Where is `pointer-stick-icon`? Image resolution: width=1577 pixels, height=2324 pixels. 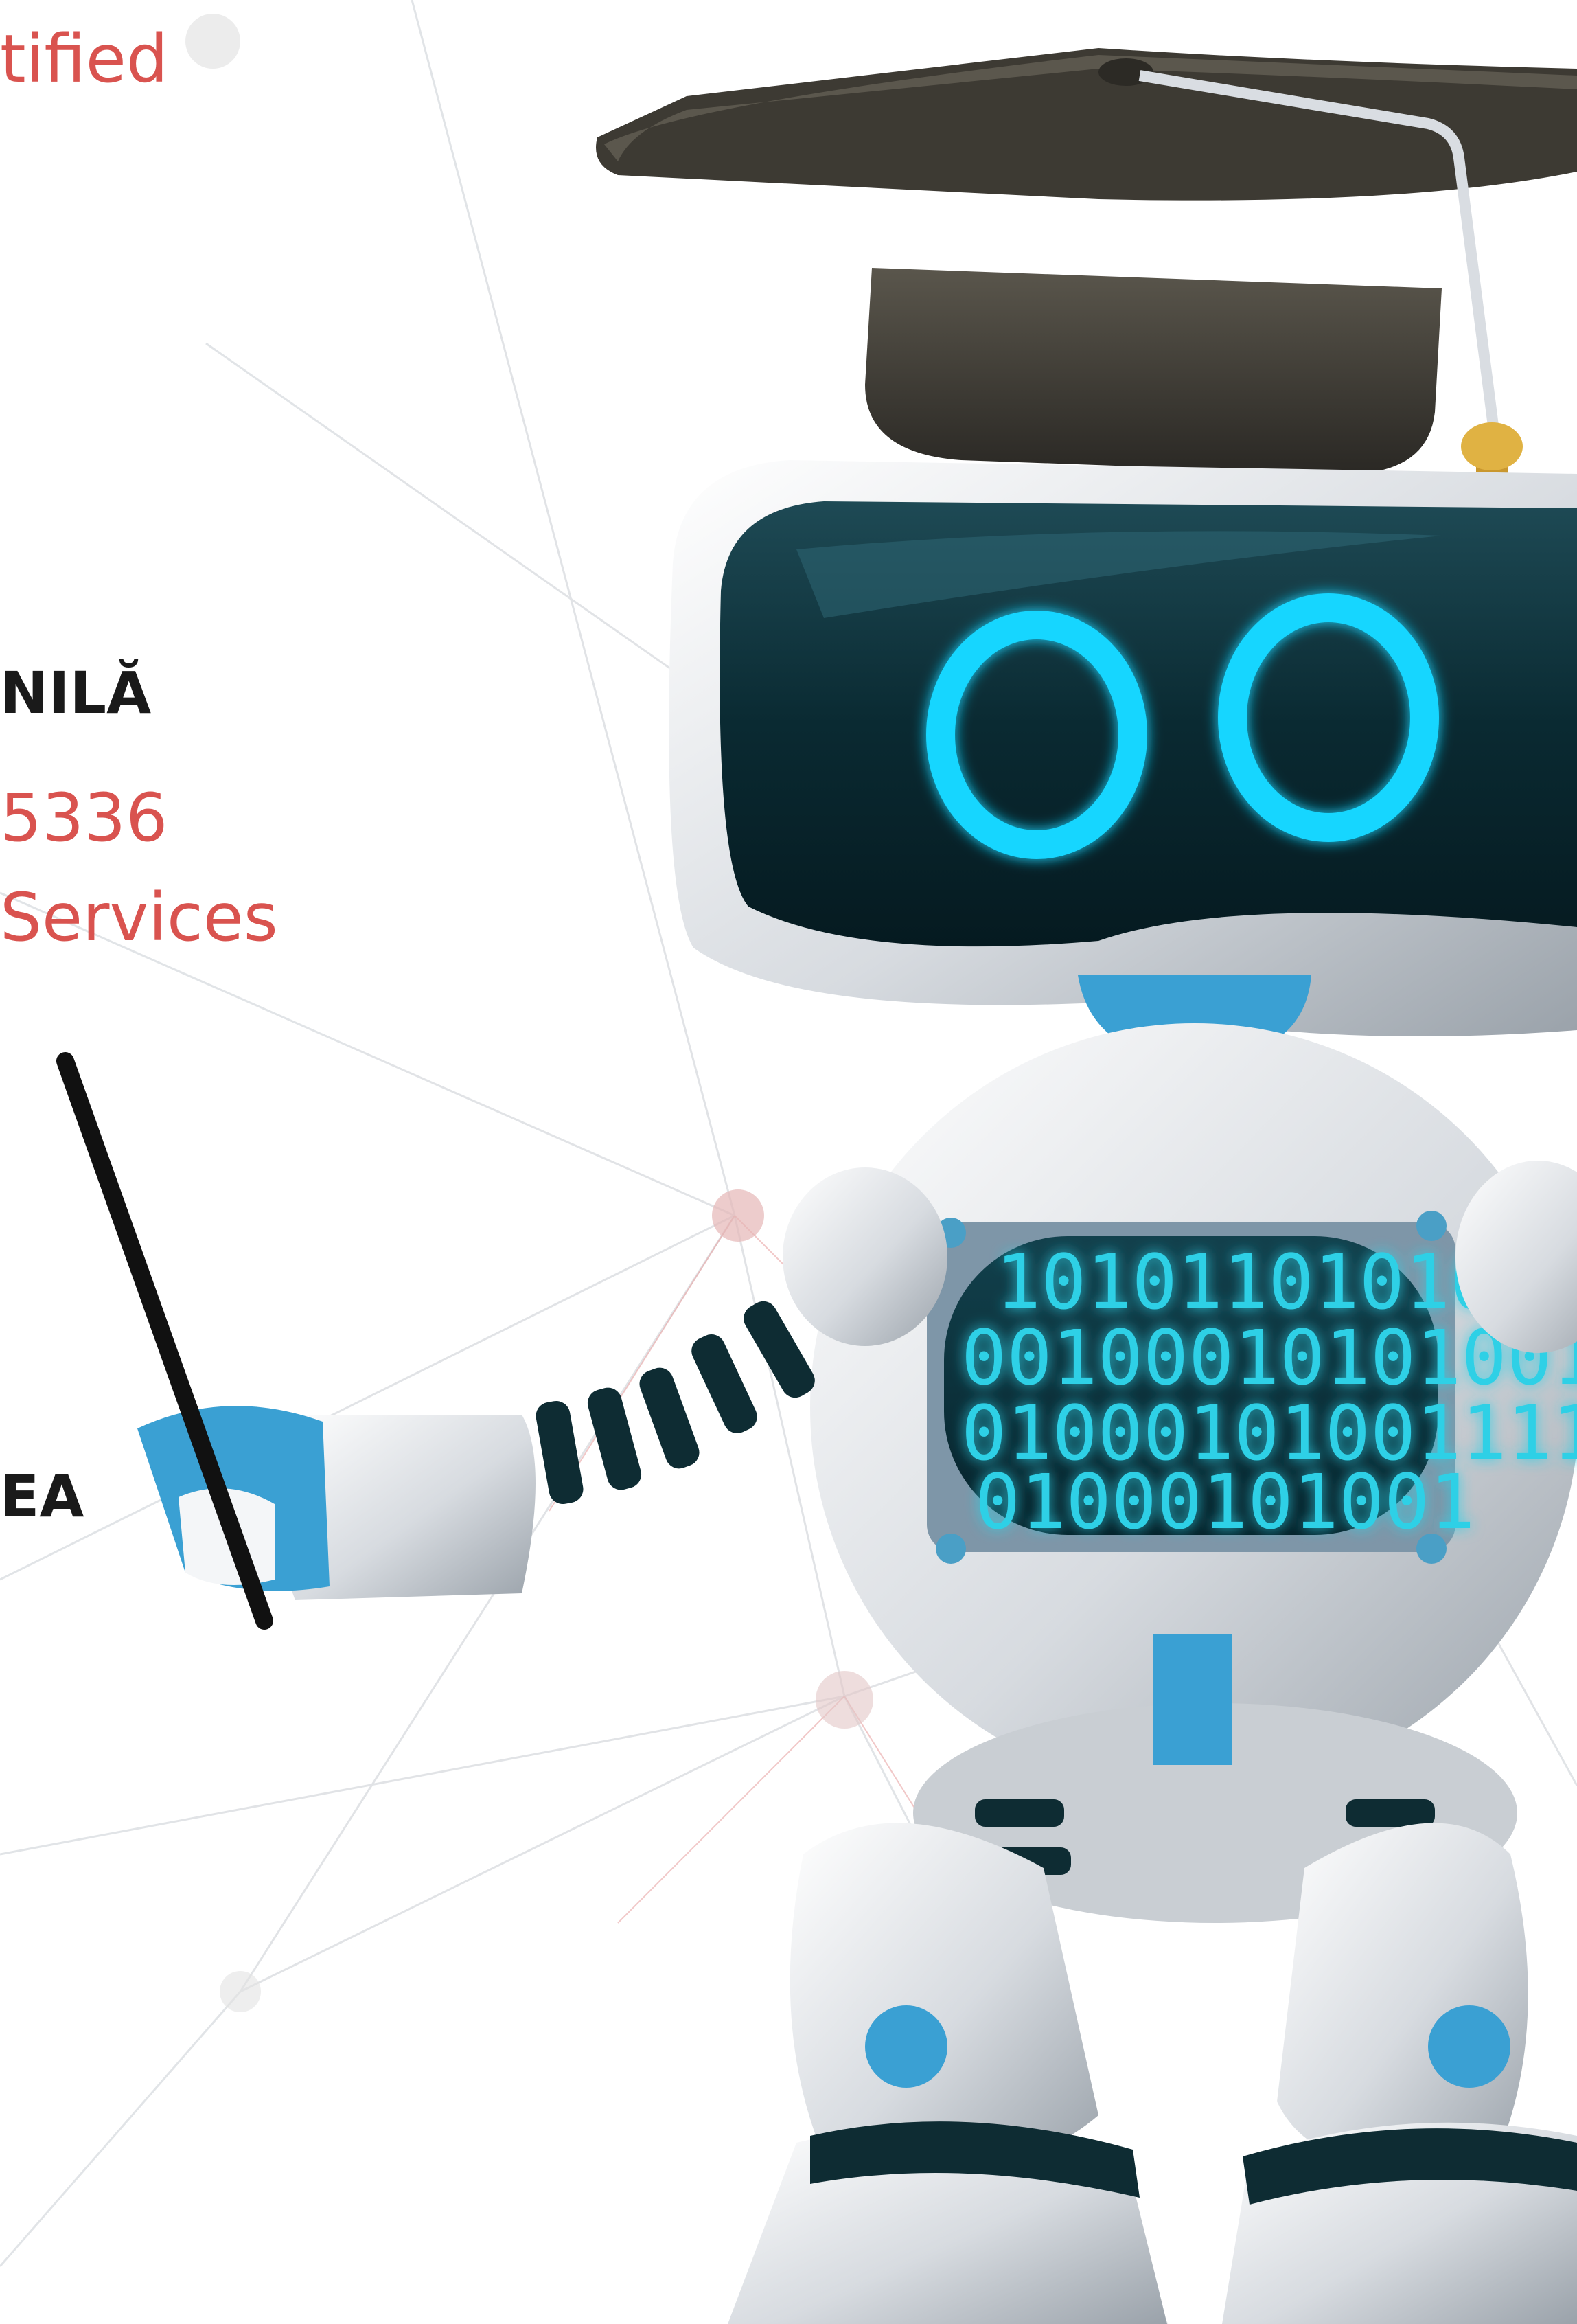
pointer-stick-icon is located at coordinates (164, 1341).